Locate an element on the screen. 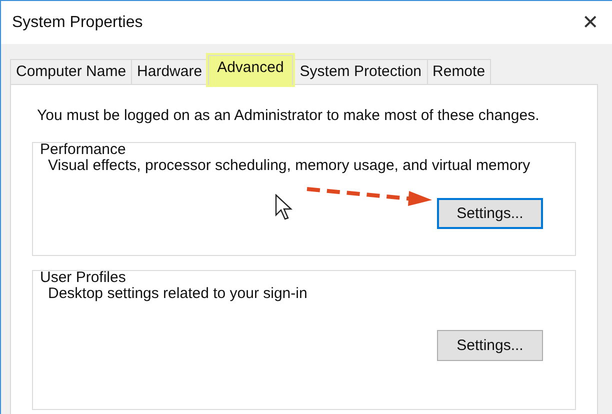  tab: Advanced is located at coordinates (250, 70).